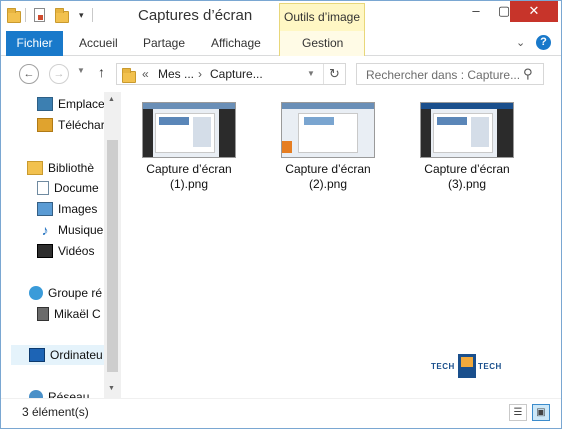 Image resolution: width=562 pixels, height=429 pixels. Describe the element at coordinates (164, 43) in the screenshot. I see `tab-share: Partage` at that location.